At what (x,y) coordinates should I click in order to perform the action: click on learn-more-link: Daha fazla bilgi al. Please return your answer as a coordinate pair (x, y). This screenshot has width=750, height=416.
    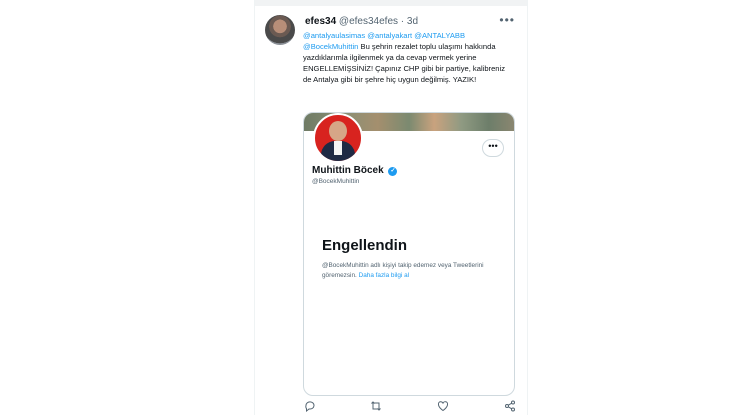
    Looking at the image, I should click on (384, 275).